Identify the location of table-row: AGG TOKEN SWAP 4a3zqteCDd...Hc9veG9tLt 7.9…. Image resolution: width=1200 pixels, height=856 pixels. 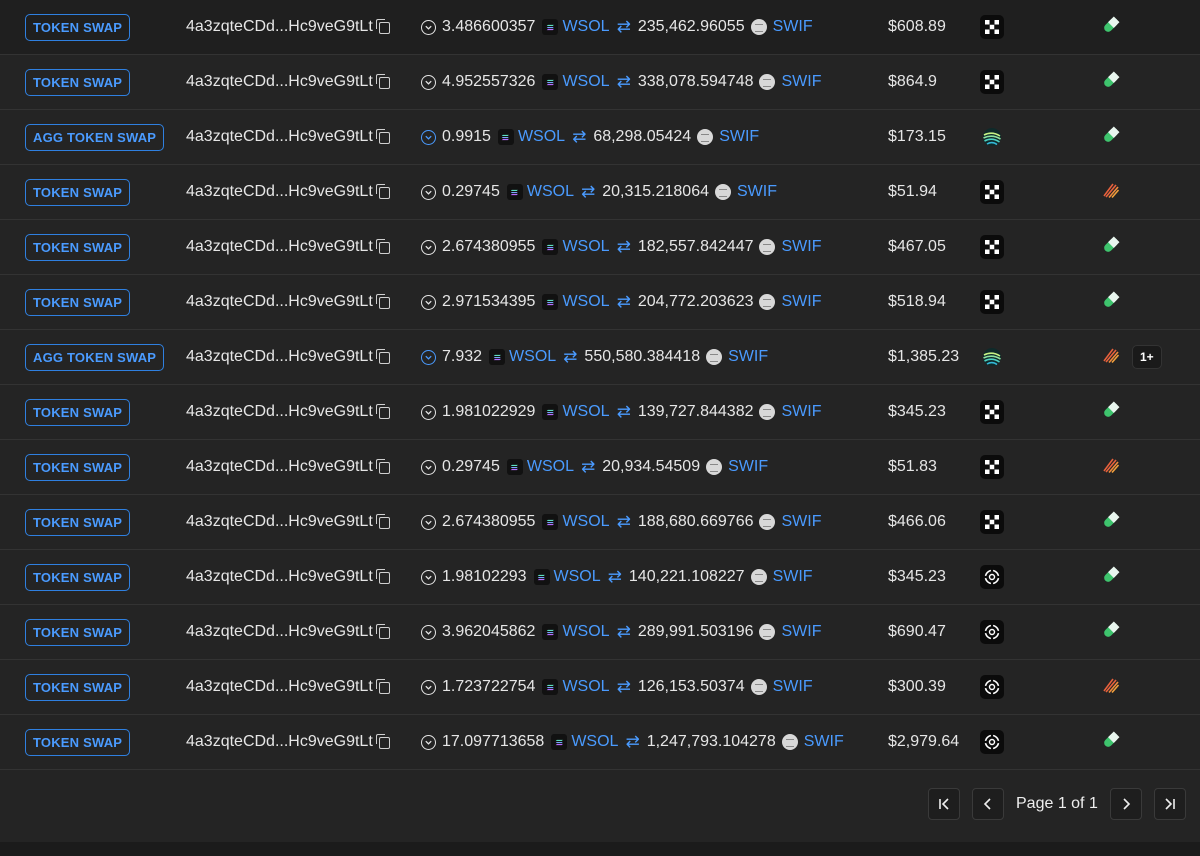
(600, 357).